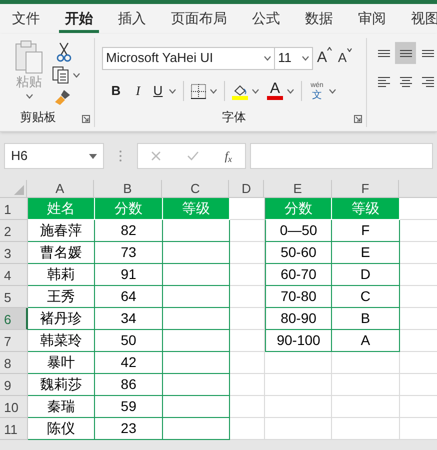 This screenshot has width=437, height=450. Describe the element at coordinates (14, 253) in the screenshot. I see `row-header: 3` at that location.